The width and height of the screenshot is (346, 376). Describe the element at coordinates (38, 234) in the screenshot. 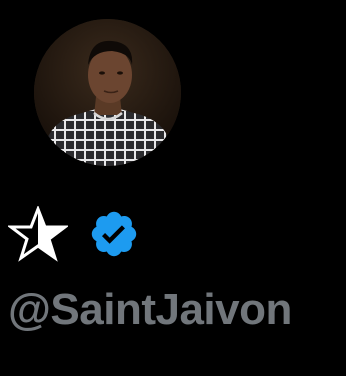

I see `star-icon` at that location.